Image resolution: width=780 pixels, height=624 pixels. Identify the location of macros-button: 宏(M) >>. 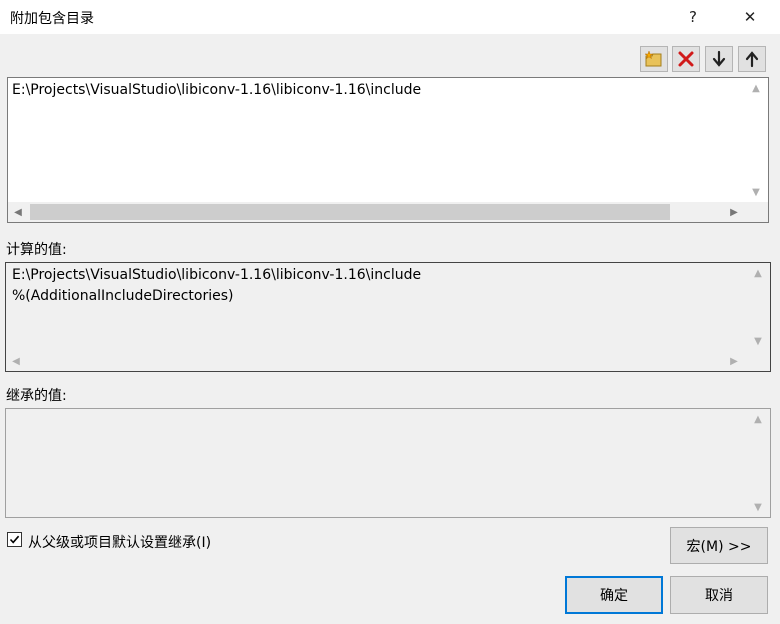
(719, 545).